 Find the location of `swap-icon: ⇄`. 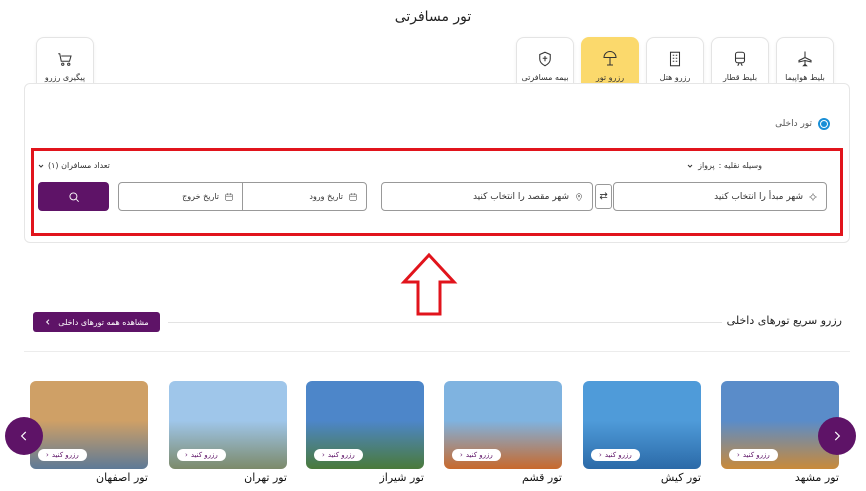

swap-icon: ⇄ is located at coordinates (603, 196).